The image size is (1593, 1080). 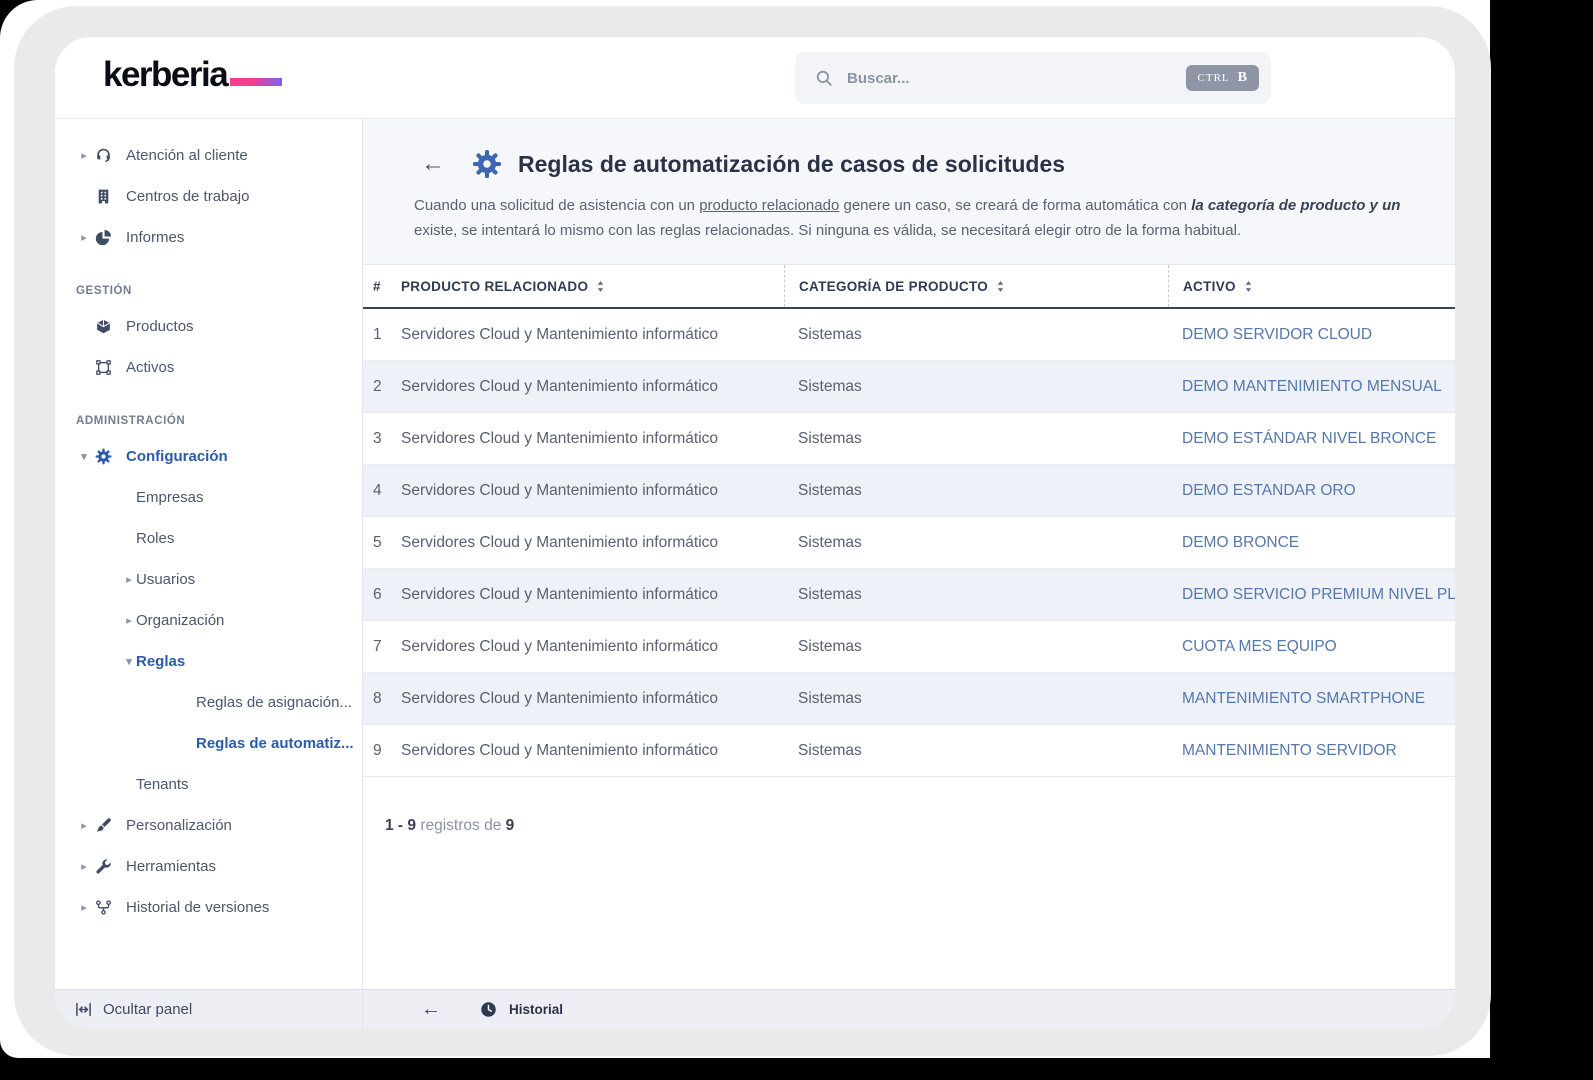 What do you see at coordinates (377, 646) in the screenshot?
I see `row-number-cell: 7` at bounding box center [377, 646].